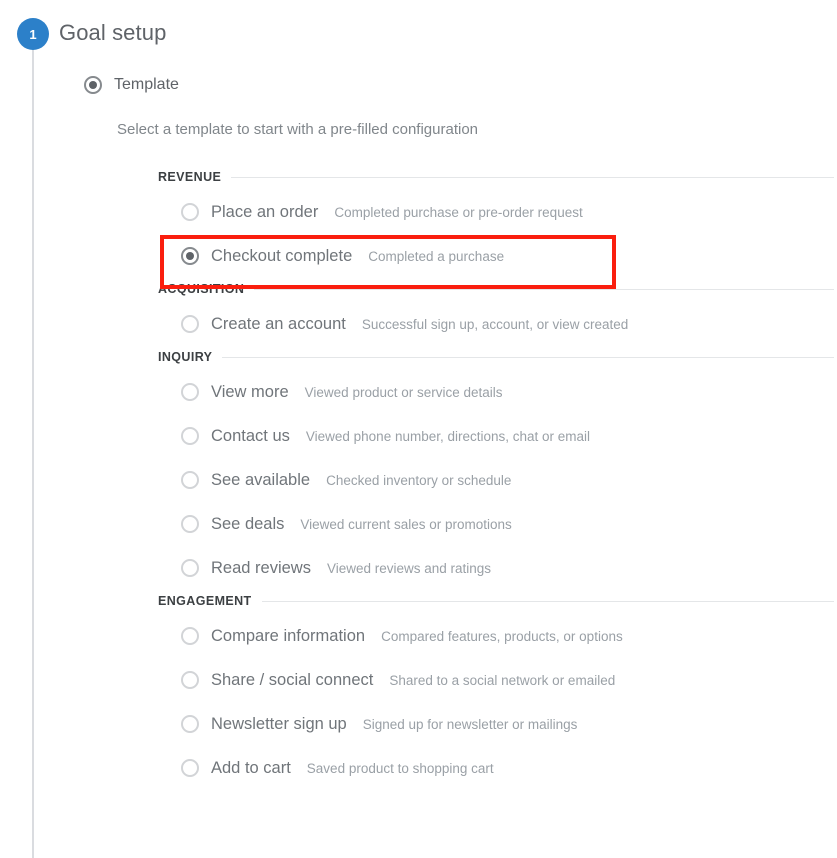  I want to click on template-option-row: Checkout complete Completed a purchase, so click(496, 261).